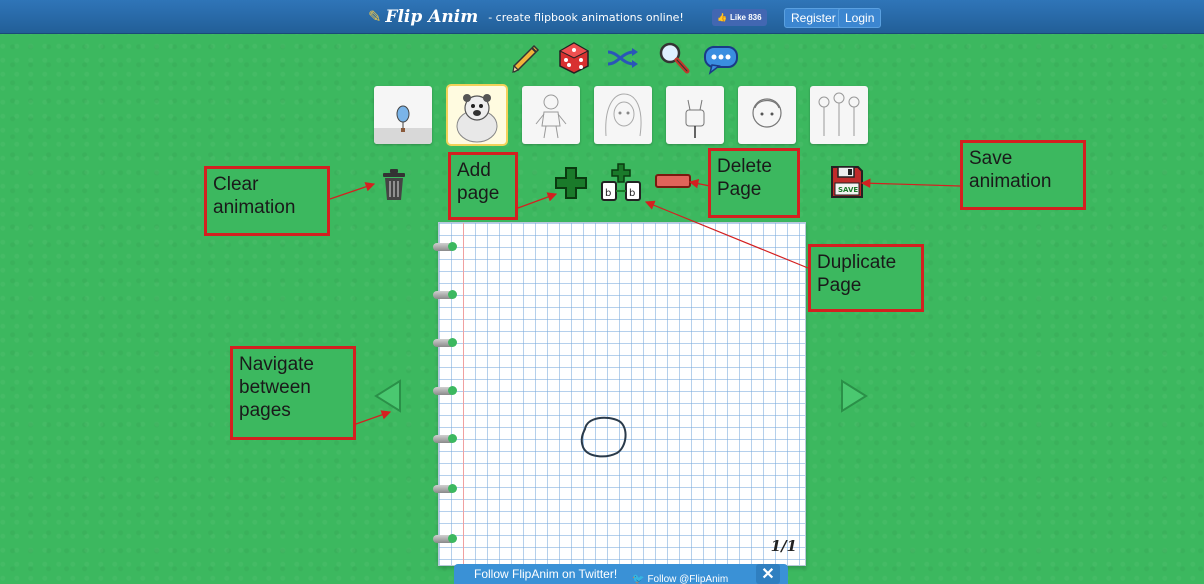  Describe the element at coordinates (688, 578) in the screenshot. I see `twitter-follow-label: Follow @FlipAnim` at that location.